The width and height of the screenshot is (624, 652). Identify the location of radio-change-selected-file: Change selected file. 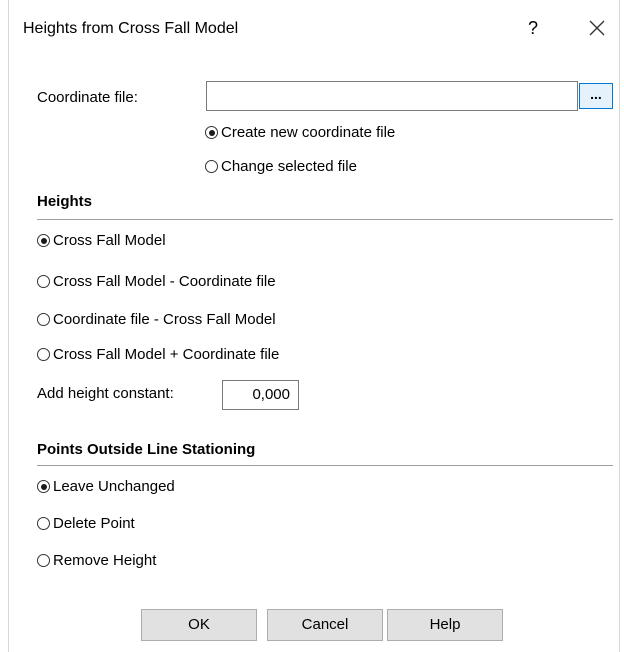
(281, 166).